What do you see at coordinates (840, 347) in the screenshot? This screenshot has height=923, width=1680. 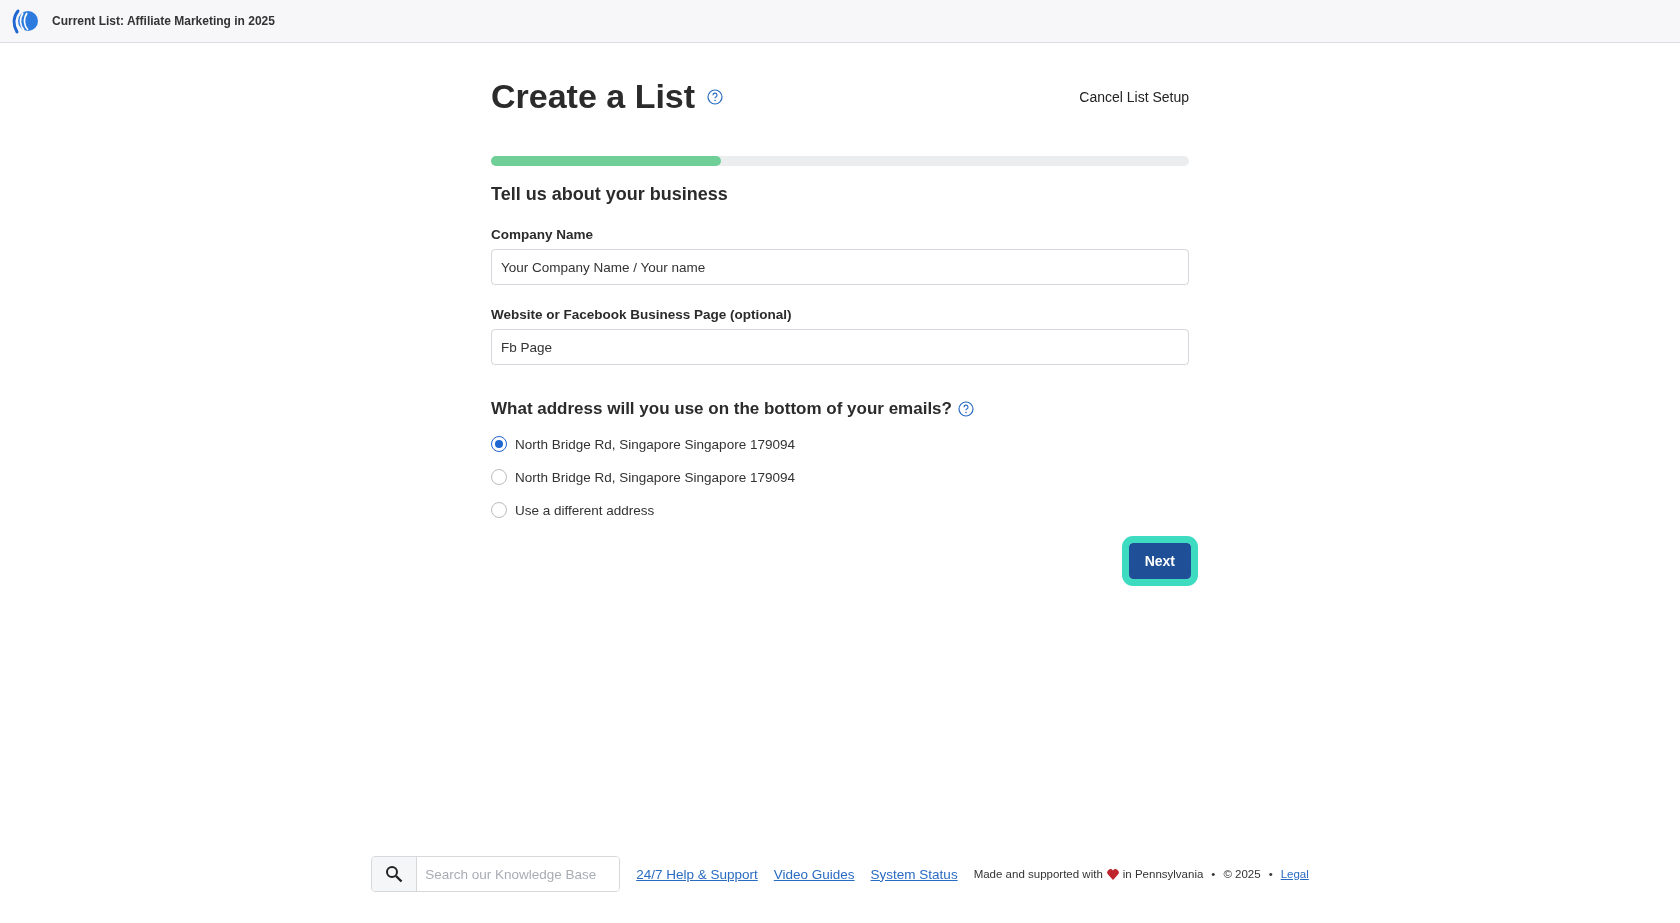 I see `text-input-field: Fb Page` at bounding box center [840, 347].